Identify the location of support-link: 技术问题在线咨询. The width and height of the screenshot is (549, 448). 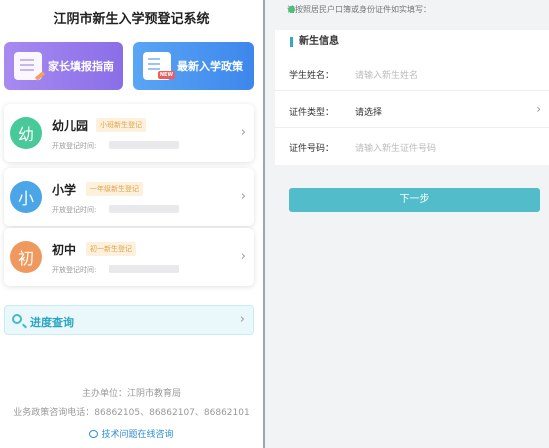
(131, 433).